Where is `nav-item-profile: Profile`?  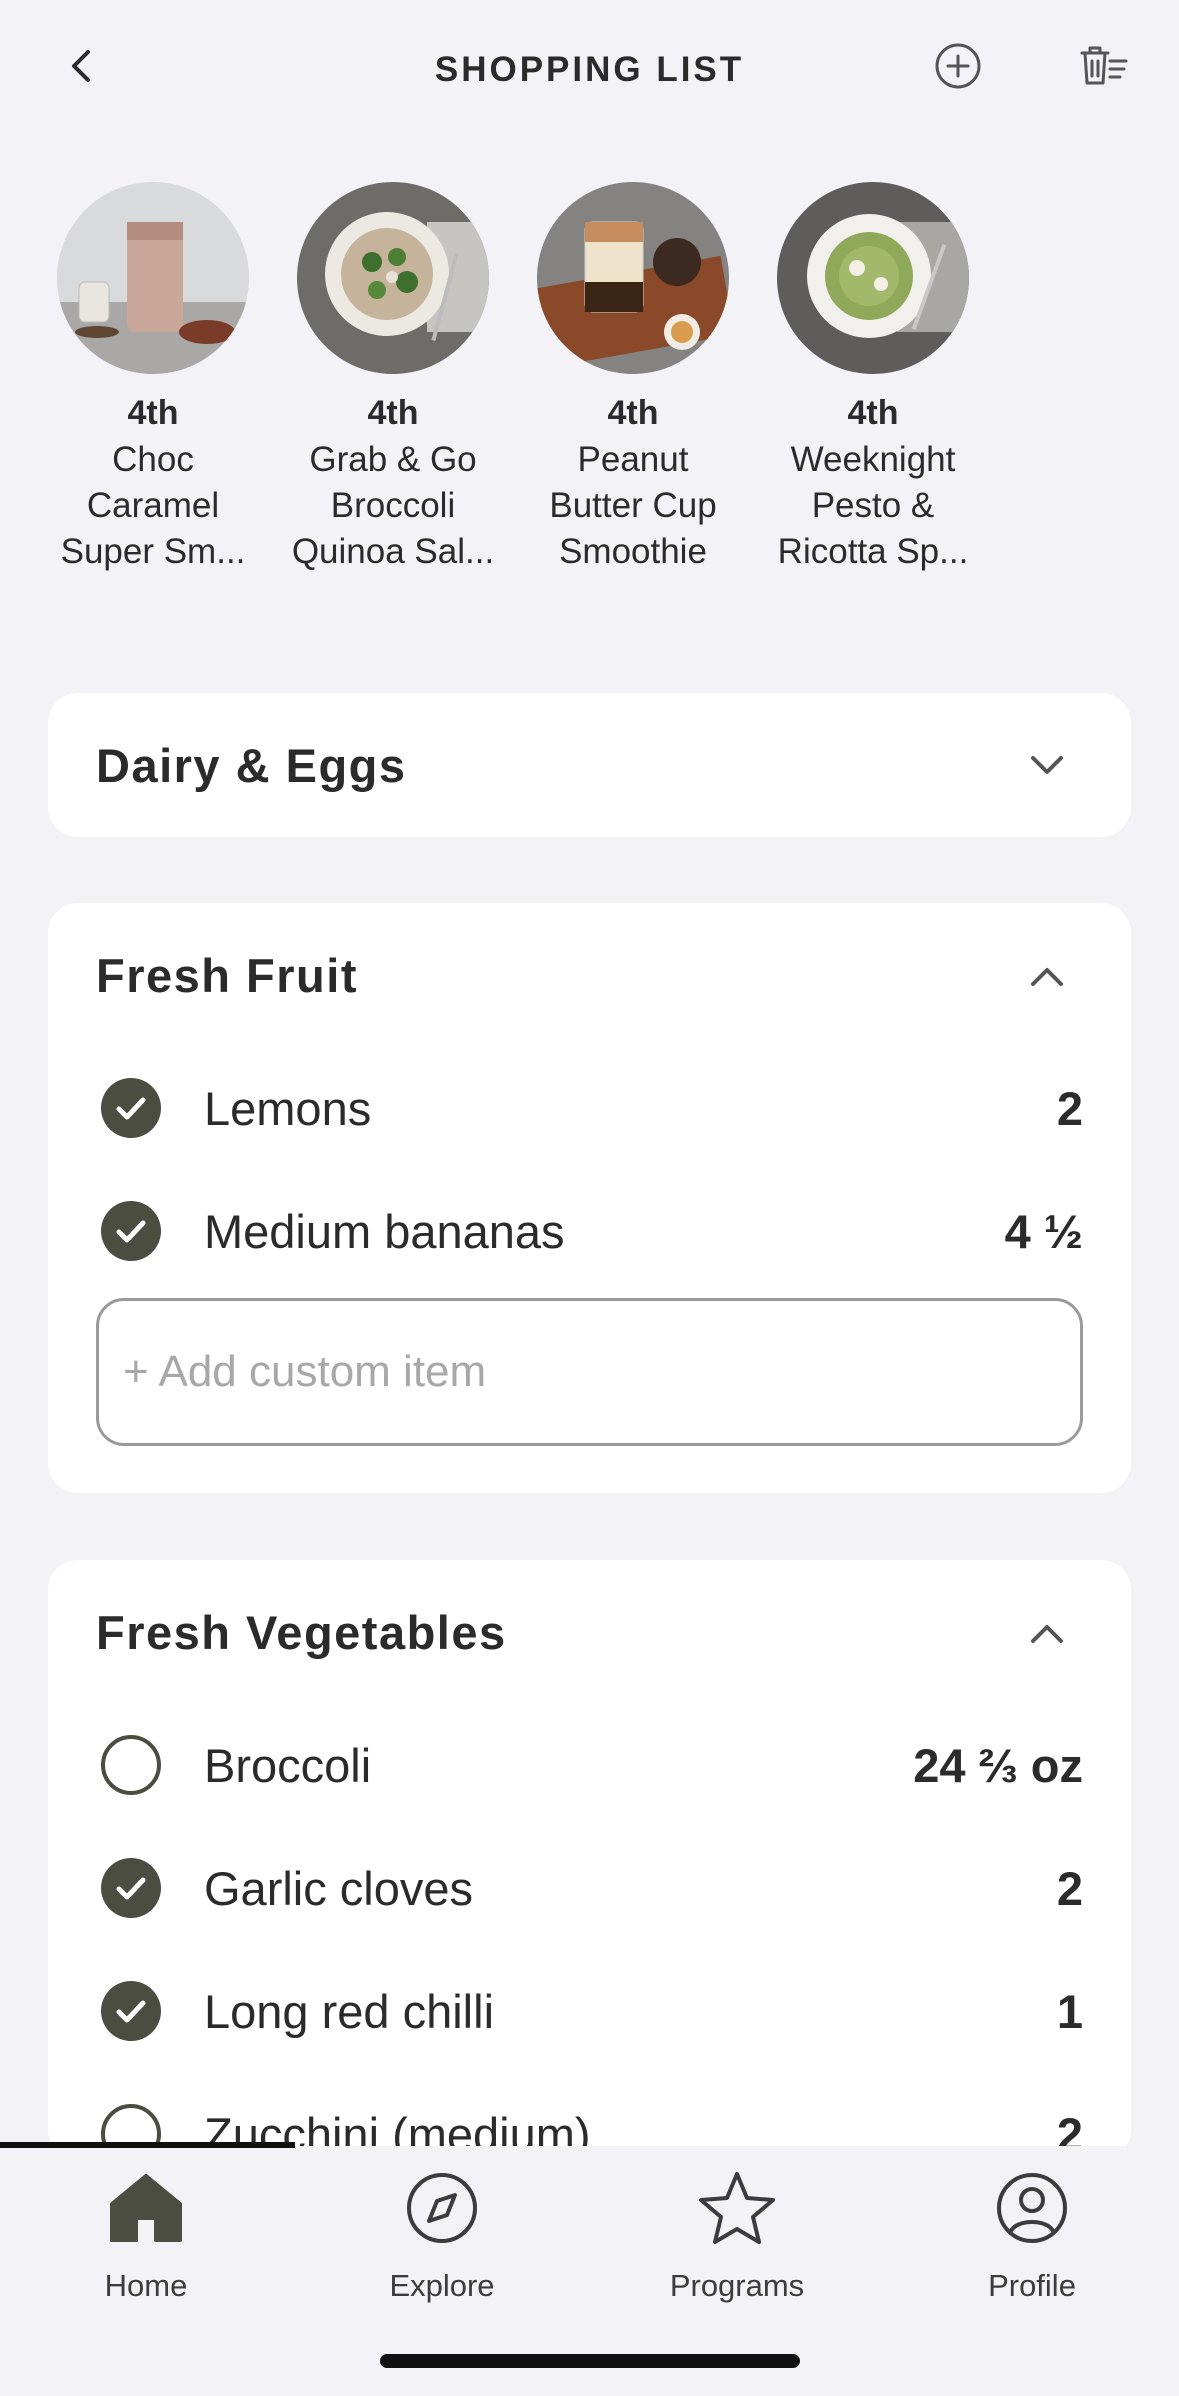
nav-item-profile: Profile is located at coordinates (1032, 2235).